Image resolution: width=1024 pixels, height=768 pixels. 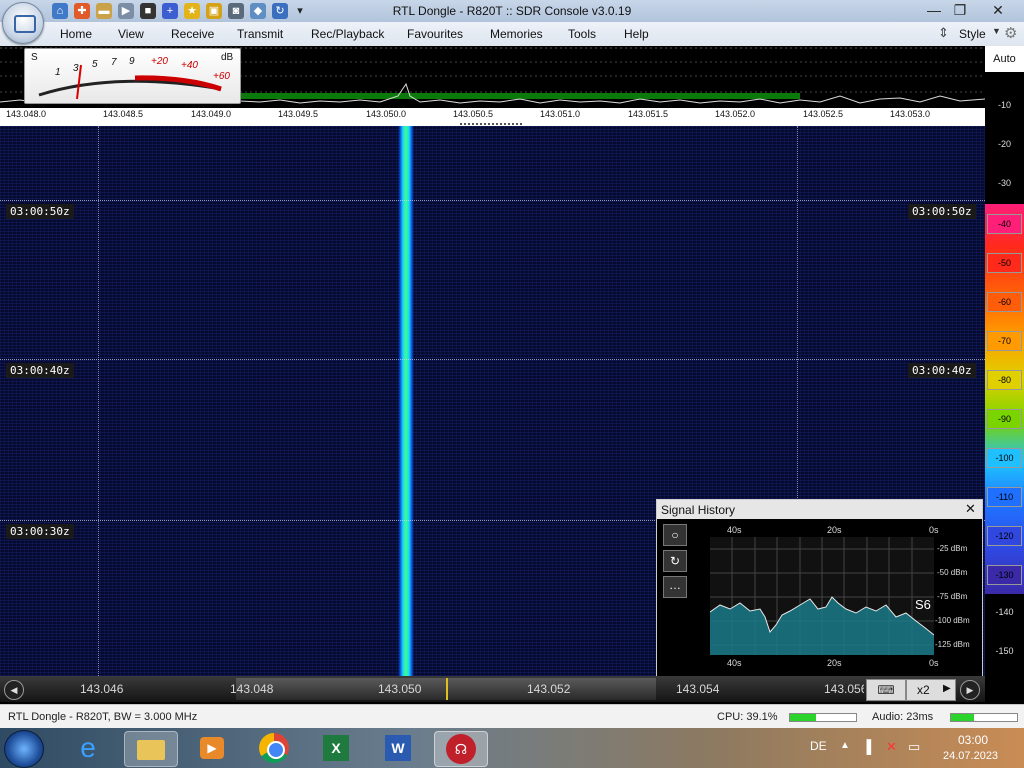 I want to click on menu-receive: Receive, so click(x=192, y=34).